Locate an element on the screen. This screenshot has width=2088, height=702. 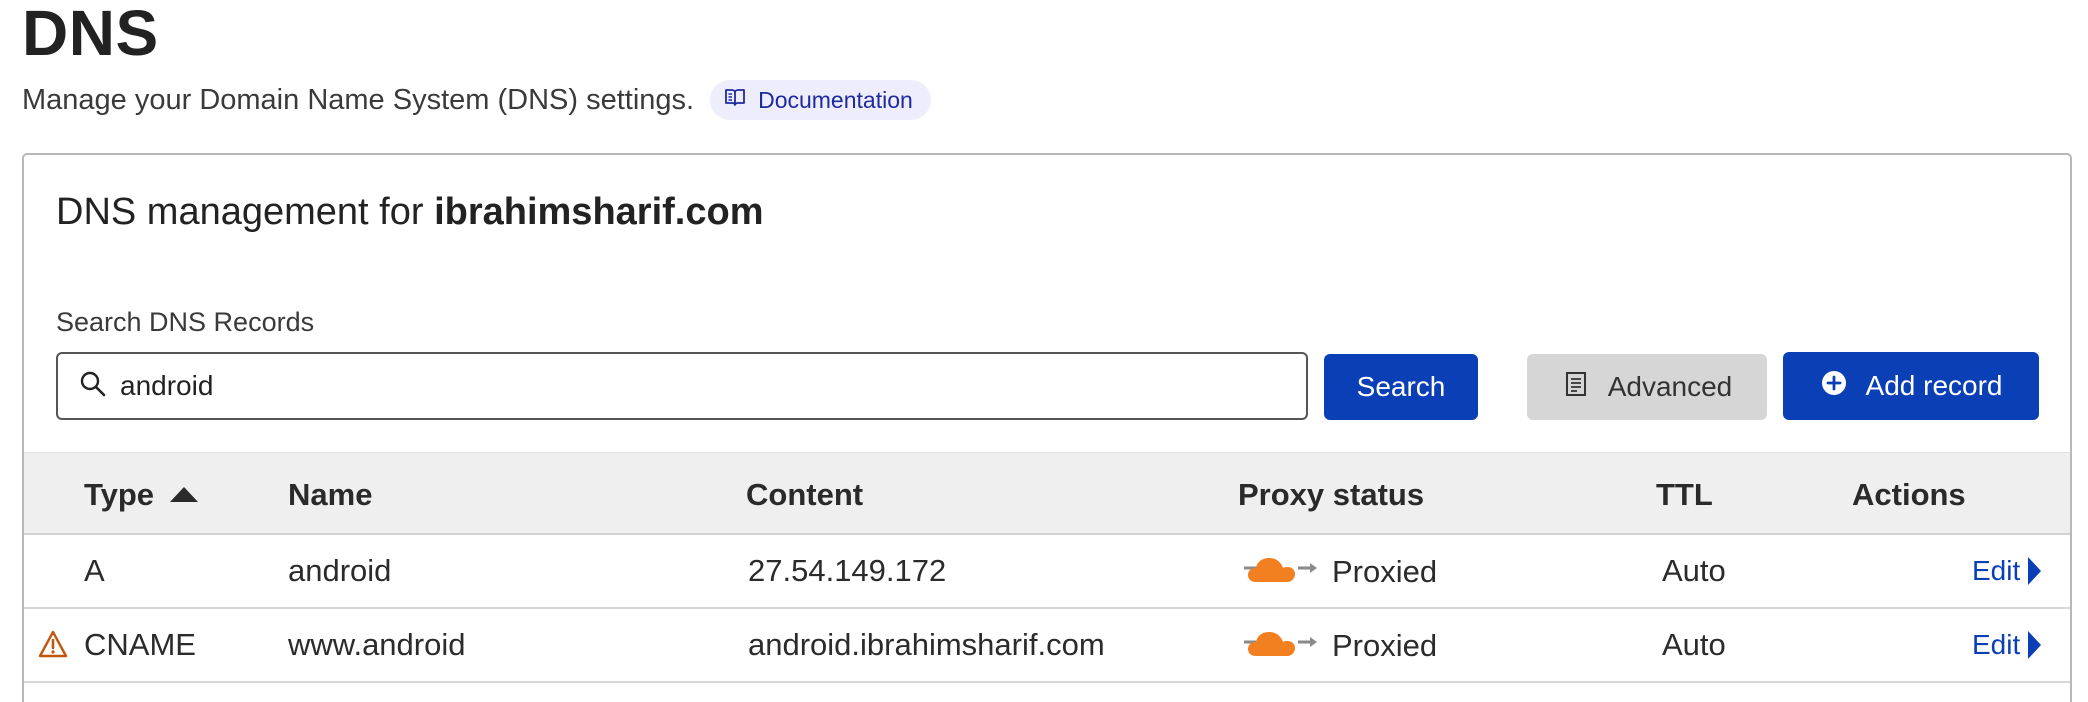
documentation-link: Documentation is located at coordinates (820, 100).